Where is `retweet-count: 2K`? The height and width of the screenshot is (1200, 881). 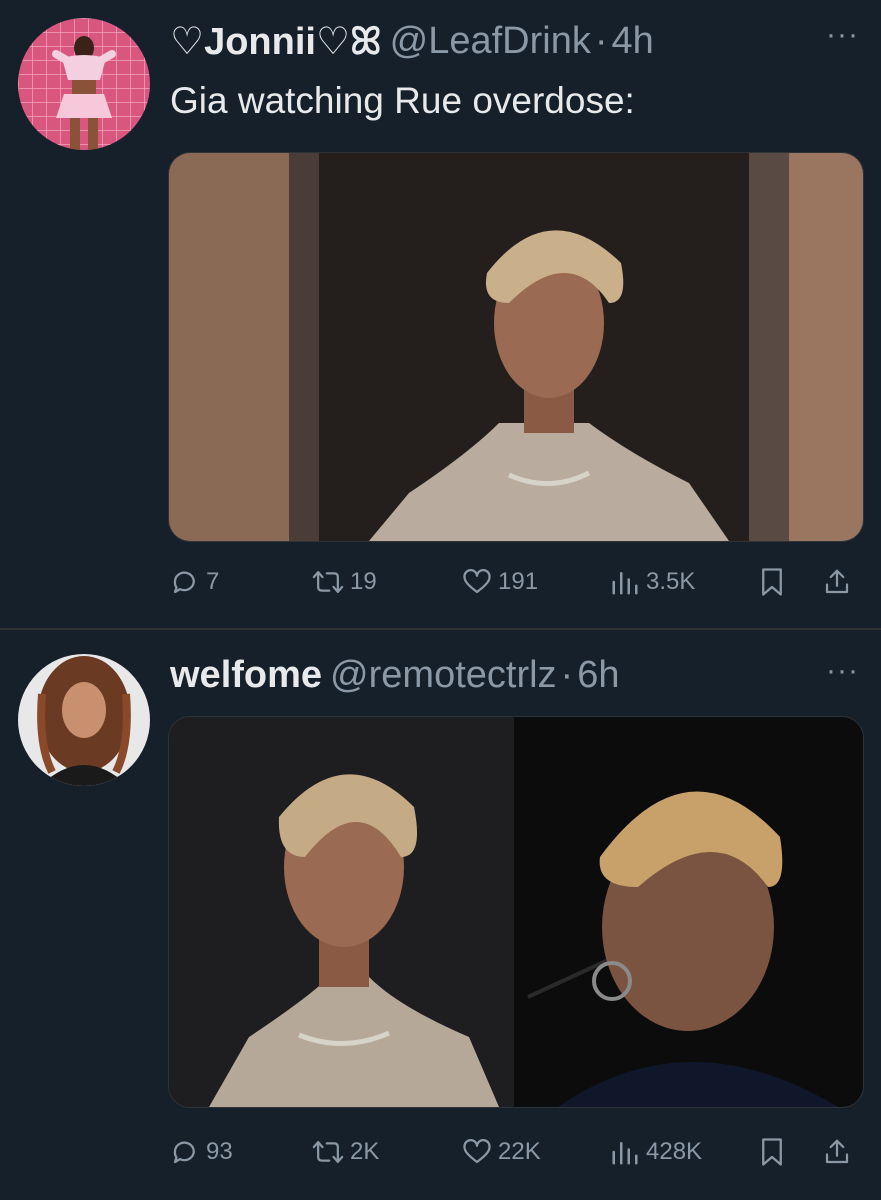
retweet-count: 2K is located at coordinates (365, 1151).